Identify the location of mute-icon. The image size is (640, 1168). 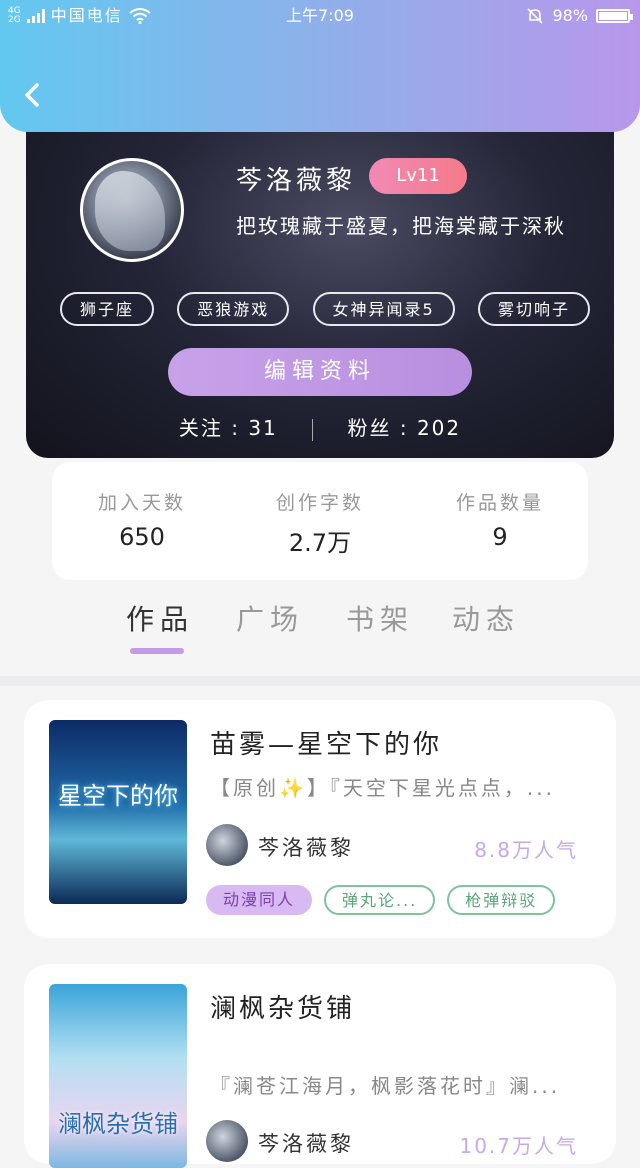
(535, 16).